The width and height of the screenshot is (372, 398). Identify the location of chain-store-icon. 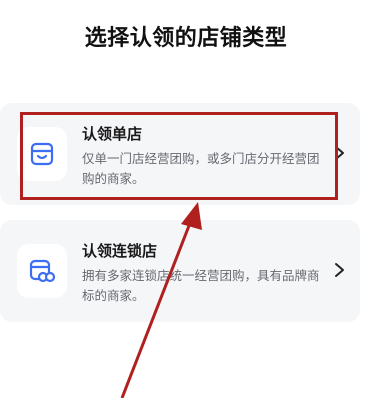
(42, 271).